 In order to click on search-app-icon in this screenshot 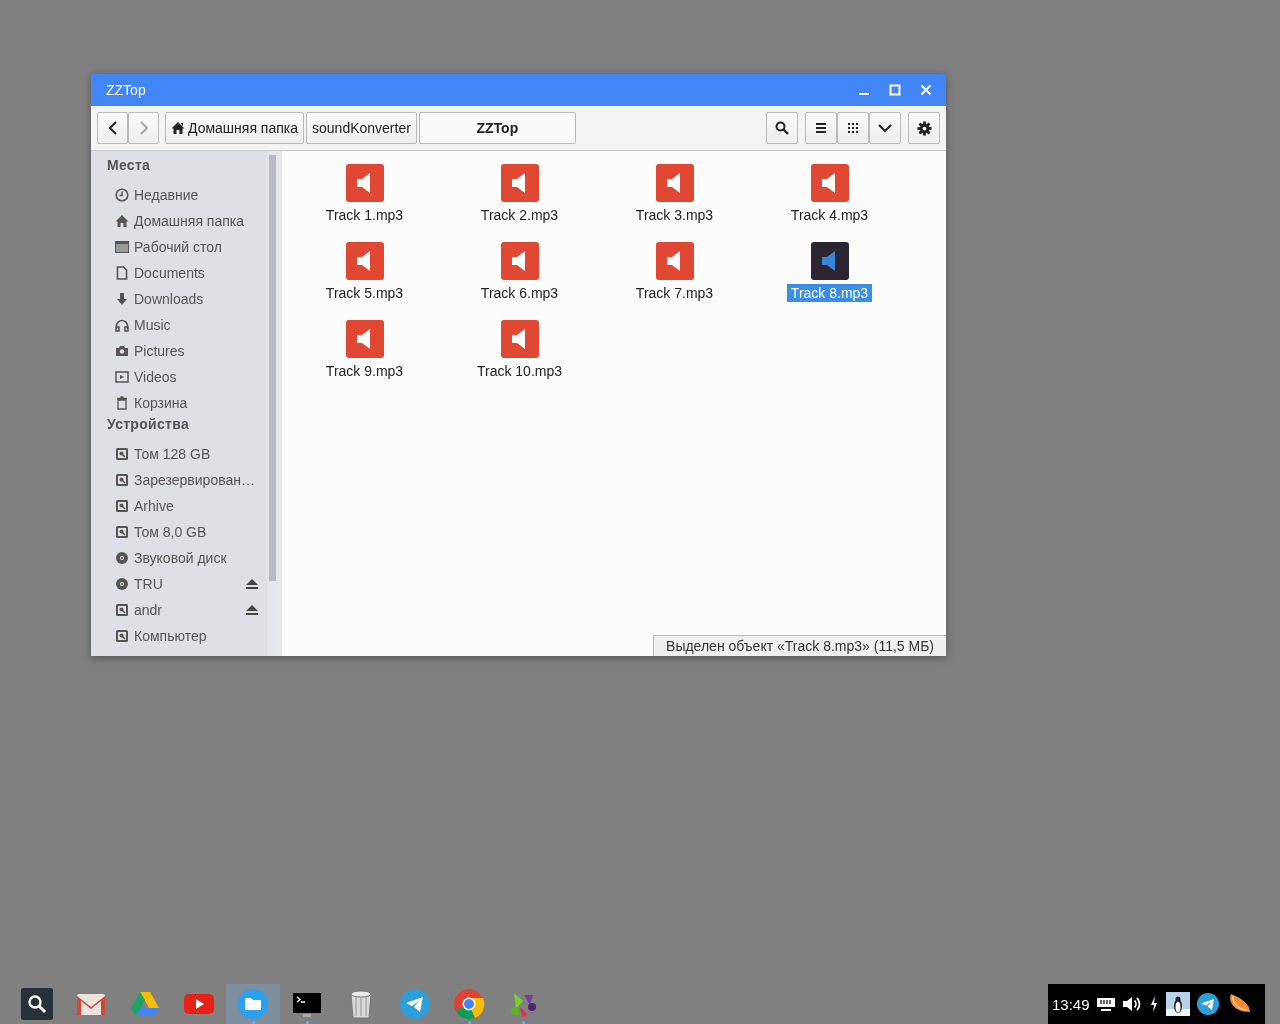, I will do `click(37, 1004)`.